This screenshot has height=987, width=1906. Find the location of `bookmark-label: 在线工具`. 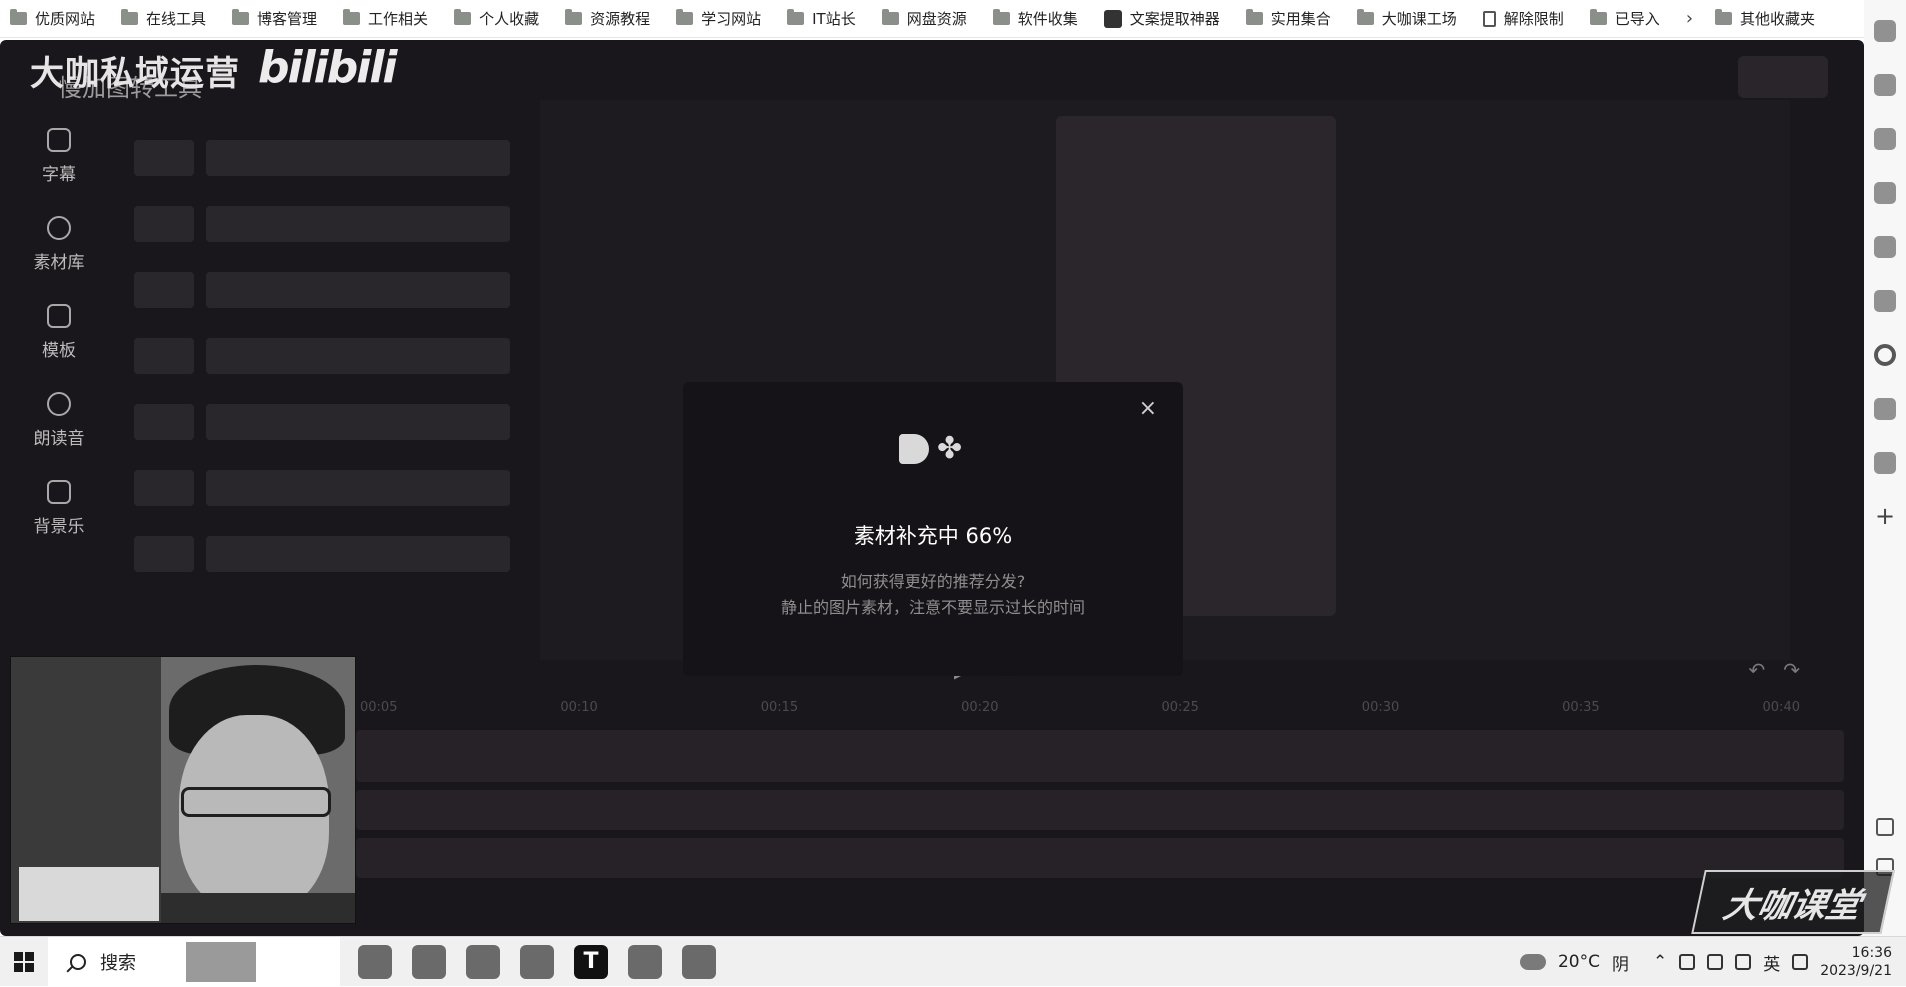

bookmark-label: 在线工具 is located at coordinates (176, 19).